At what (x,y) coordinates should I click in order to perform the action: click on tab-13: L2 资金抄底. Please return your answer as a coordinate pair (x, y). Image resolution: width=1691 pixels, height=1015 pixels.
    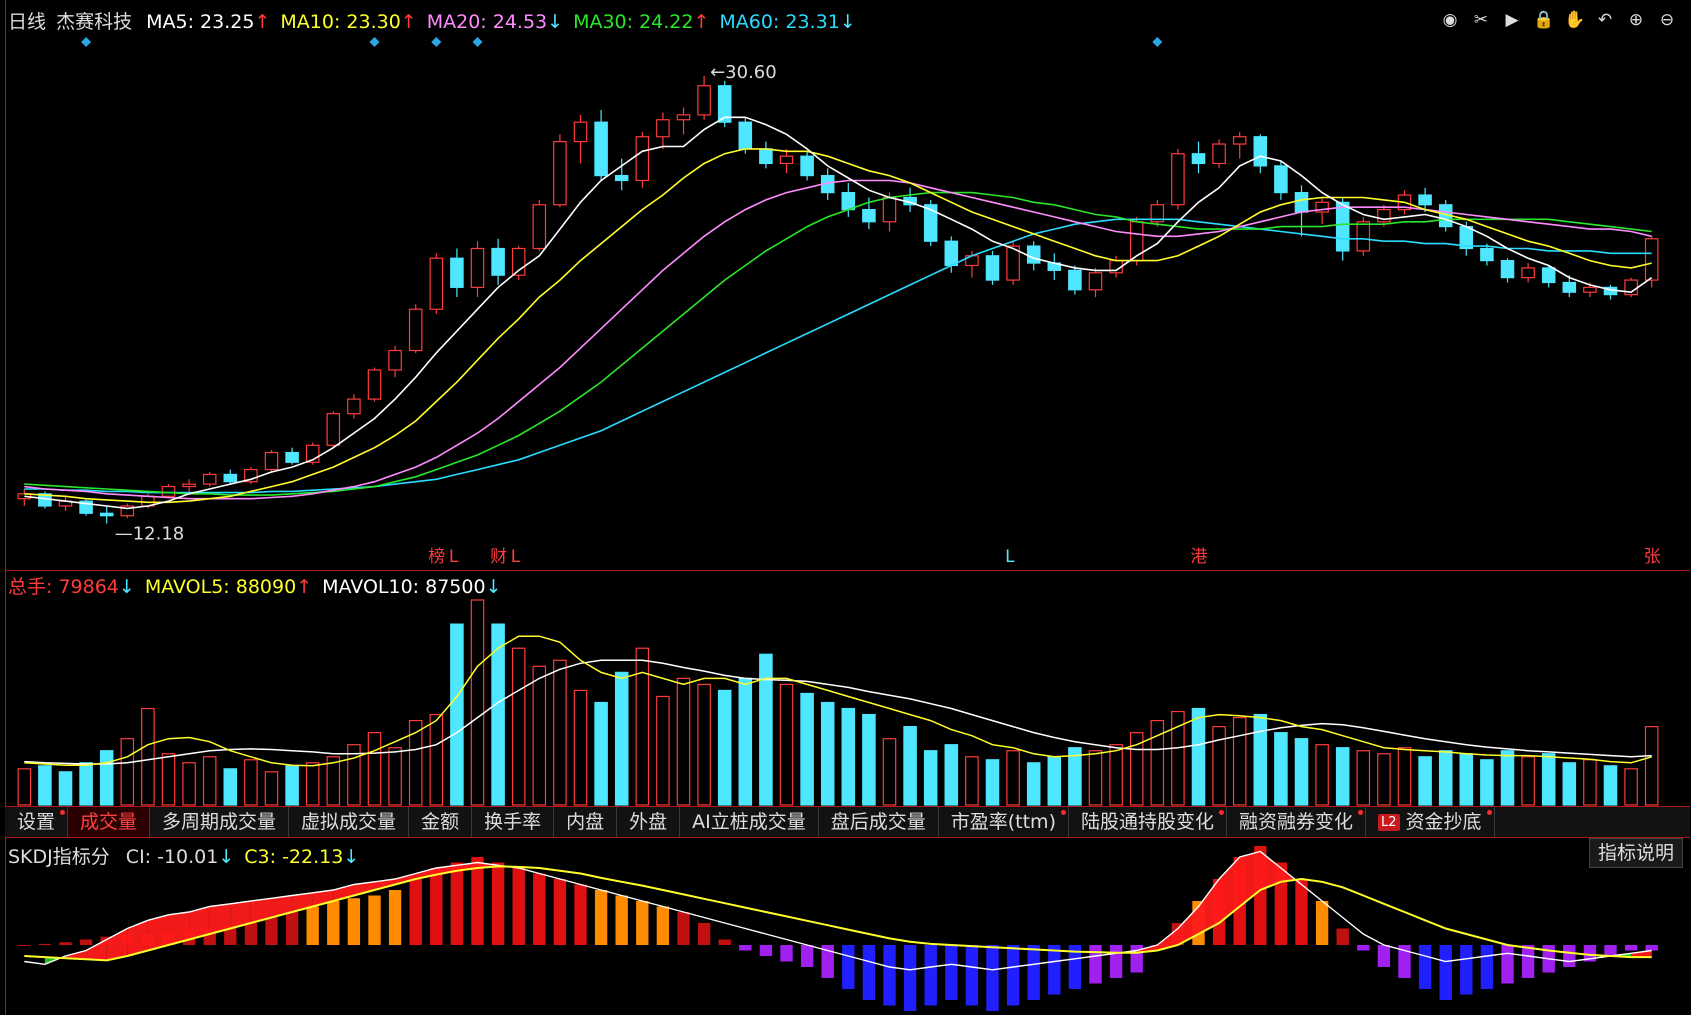
    Looking at the image, I should click on (1430, 822).